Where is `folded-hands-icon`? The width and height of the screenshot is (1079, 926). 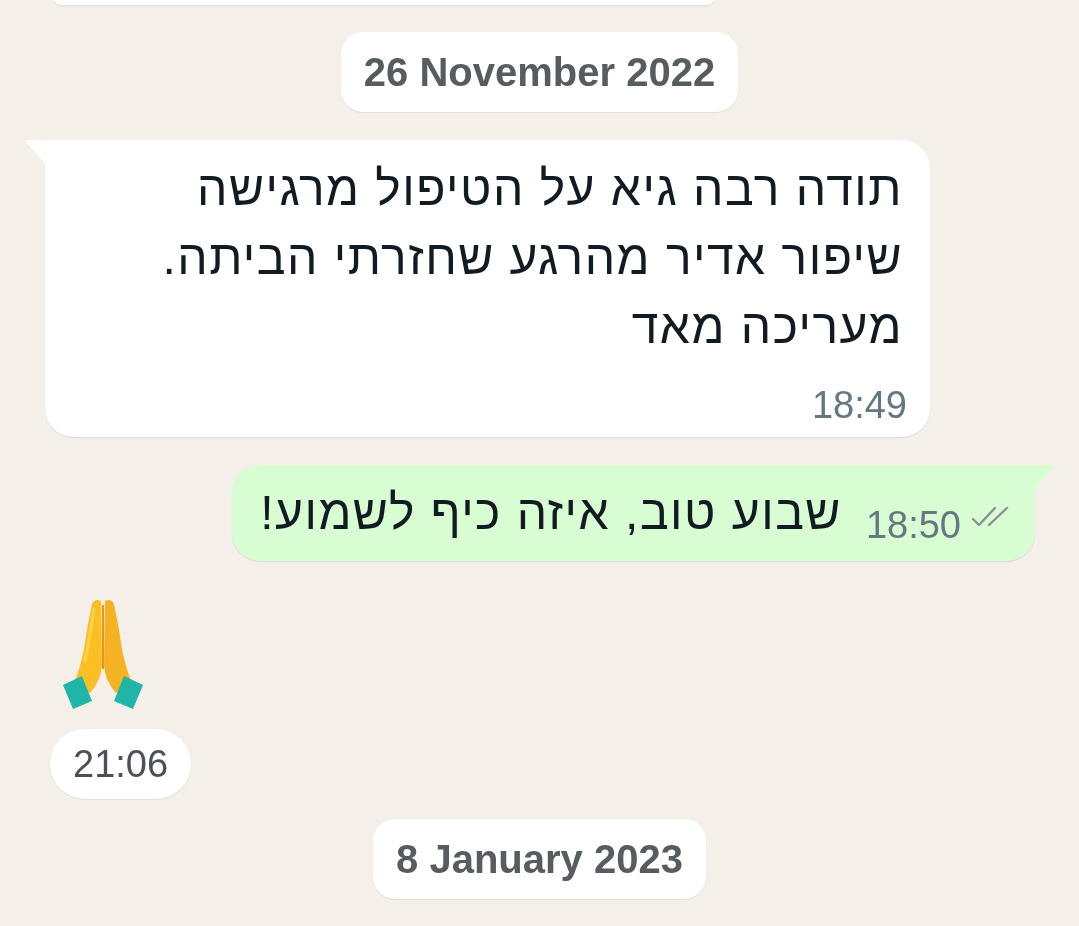 folded-hands-icon is located at coordinates (103, 654).